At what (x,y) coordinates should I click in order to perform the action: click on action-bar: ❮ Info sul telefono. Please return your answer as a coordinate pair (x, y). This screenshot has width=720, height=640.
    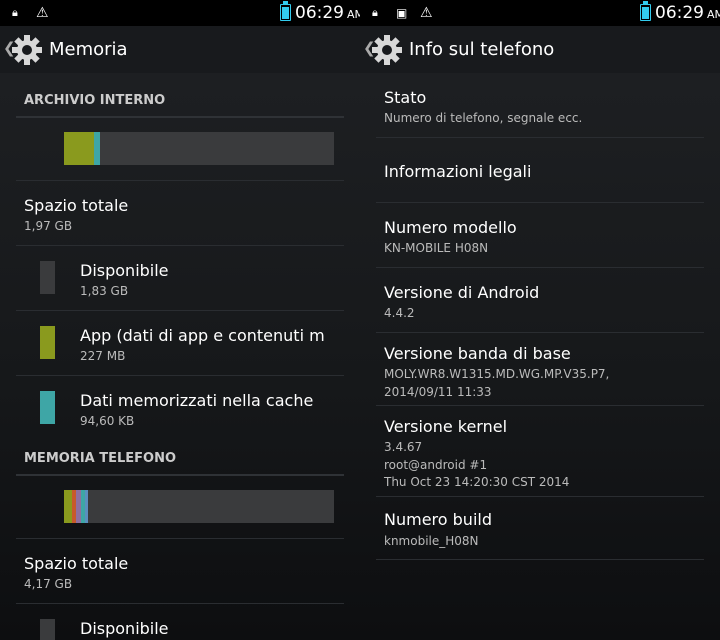
    Looking at the image, I should click on (540, 49).